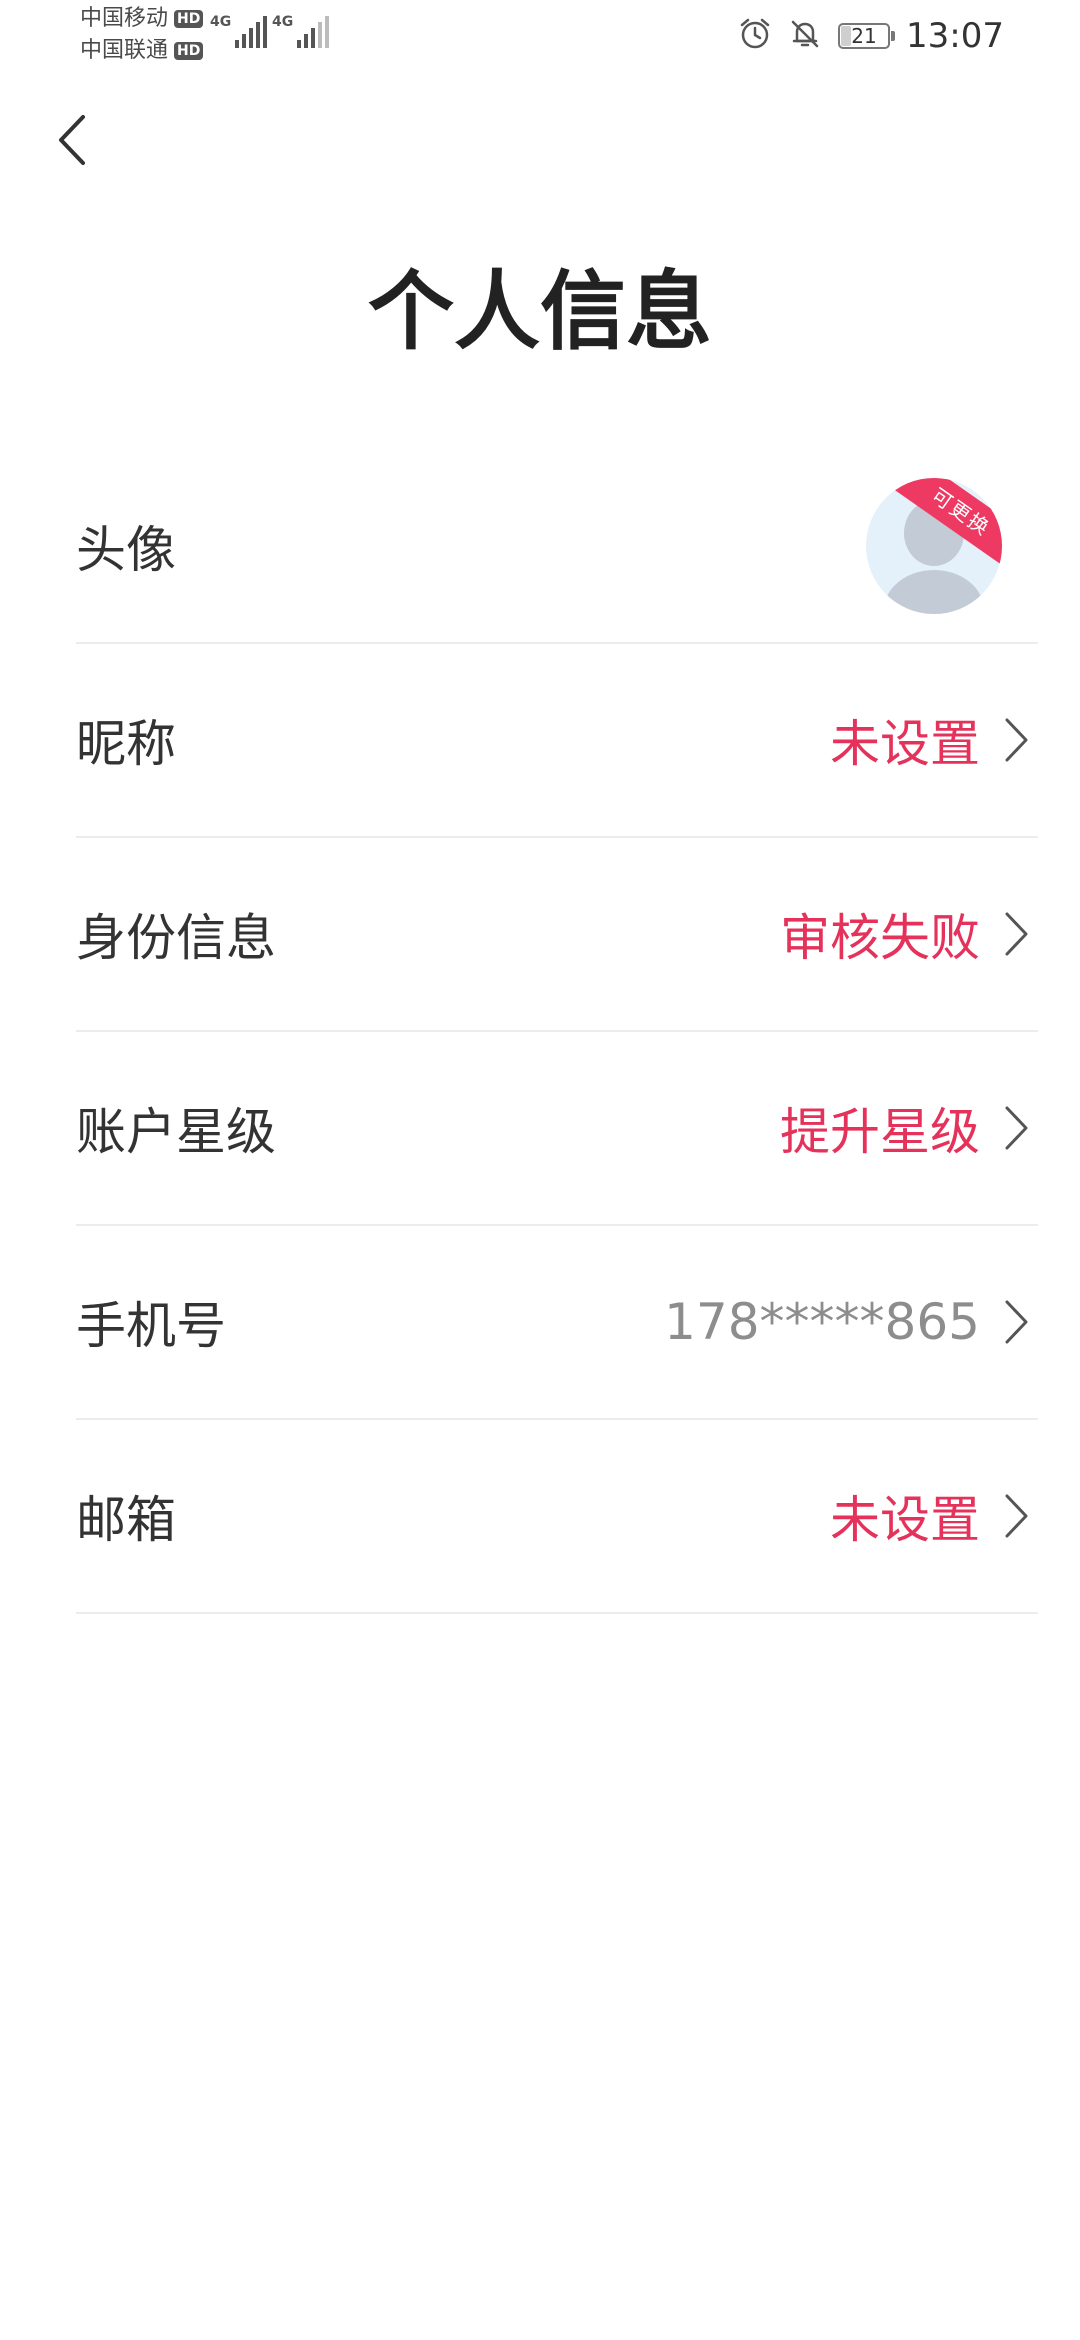 Image resolution: width=1080 pixels, height=2340 pixels. What do you see at coordinates (126, 1520) in the screenshot?
I see `email-label: 邮箱` at bounding box center [126, 1520].